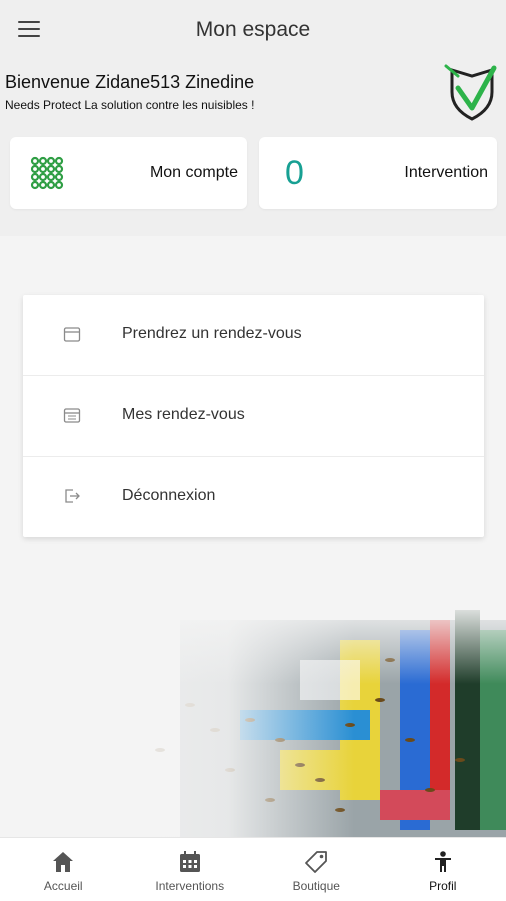  I want to click on menu-item-prendre-rdv: Prendrez un rendez-vous, so click(253, 335).